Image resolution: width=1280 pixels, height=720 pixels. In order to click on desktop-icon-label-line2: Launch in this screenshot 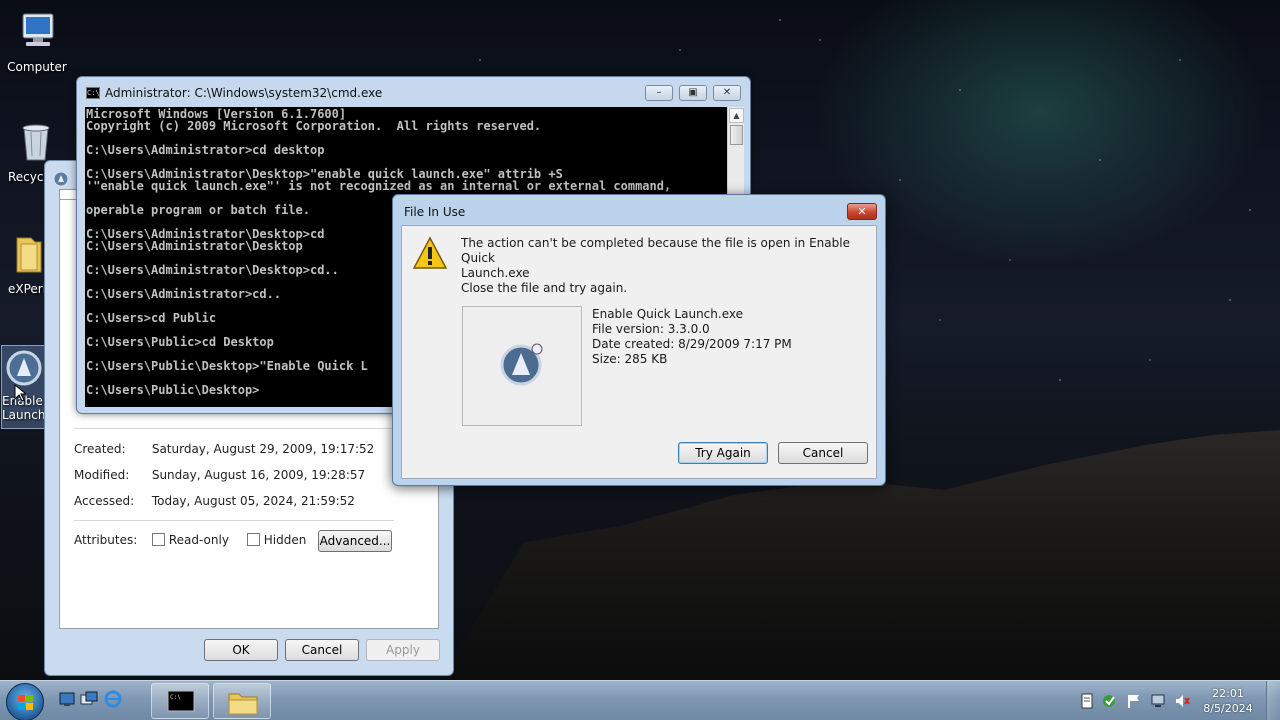, I will do `click(23, 415)`.